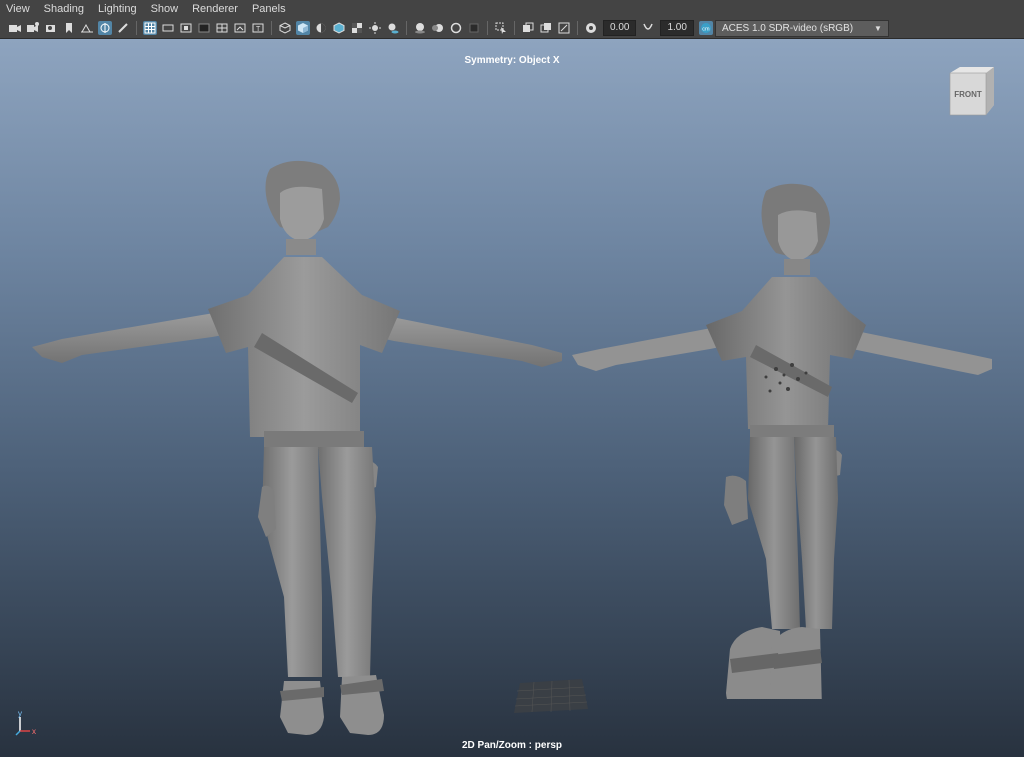  I want to click on ground-grid, so click(551, 696).